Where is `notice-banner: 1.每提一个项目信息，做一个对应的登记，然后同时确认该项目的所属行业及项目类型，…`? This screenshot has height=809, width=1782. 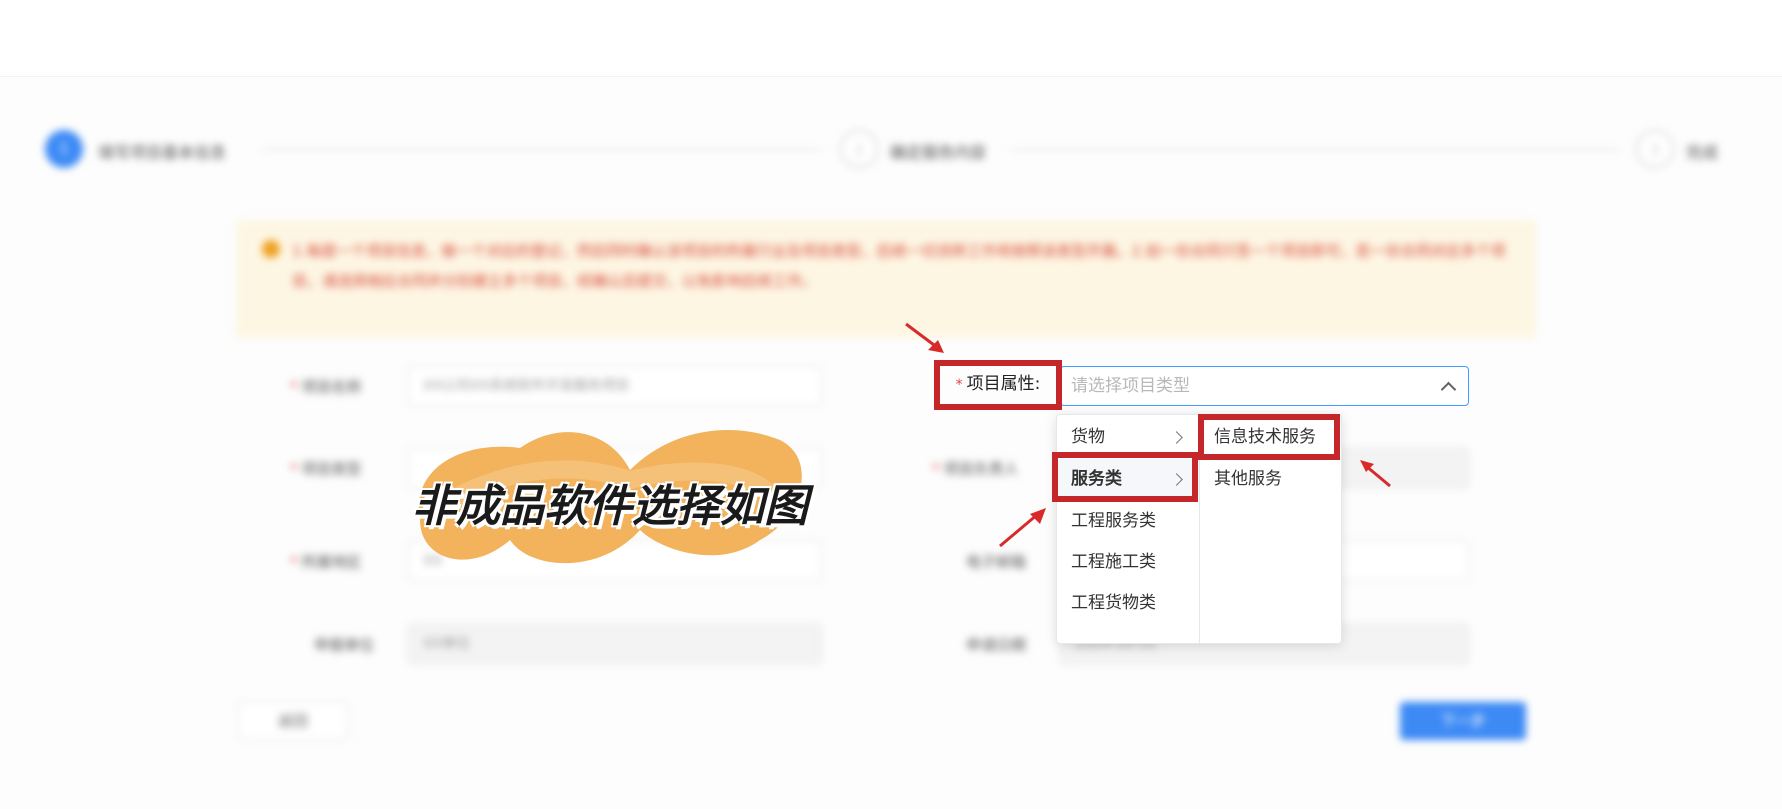 notice-banner: 1.每提一个项目信息，做一个对应的登记，然后同时确认该项目的所属行业及项目类型，… is located at coordinates (886, 279).